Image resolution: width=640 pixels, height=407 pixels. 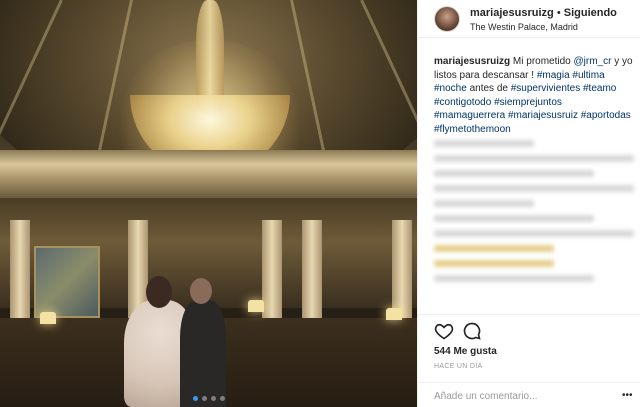 What do you see at coordinates (488, 88) in the screenshot?
I see `caption-text: antes de` at bounding box center [488, 88].